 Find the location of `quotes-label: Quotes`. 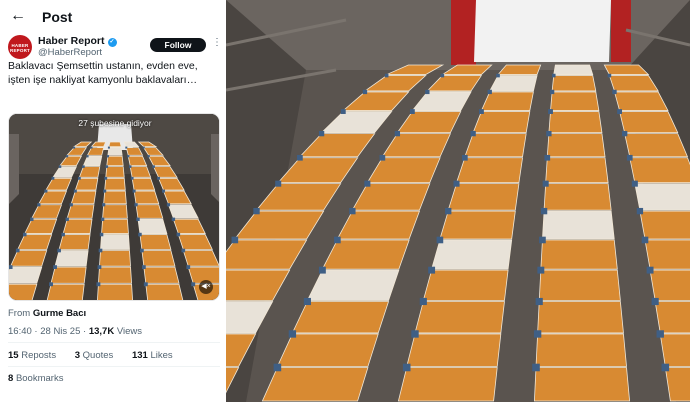

quotes-label: Quotes is located at coordinates (98, 355).